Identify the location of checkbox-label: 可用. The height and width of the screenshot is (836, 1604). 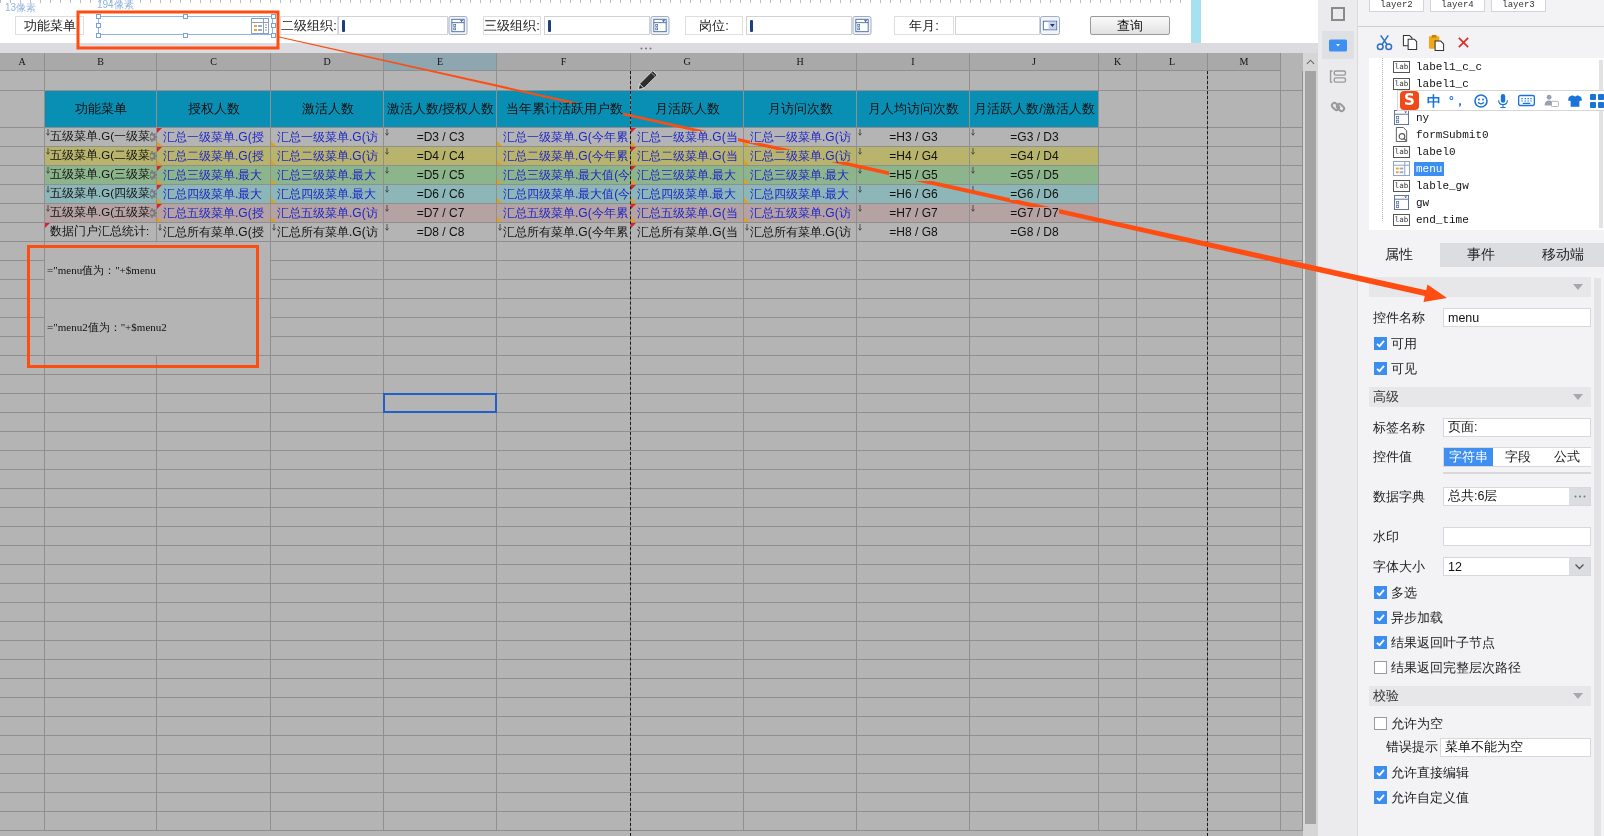
(1404, 343).